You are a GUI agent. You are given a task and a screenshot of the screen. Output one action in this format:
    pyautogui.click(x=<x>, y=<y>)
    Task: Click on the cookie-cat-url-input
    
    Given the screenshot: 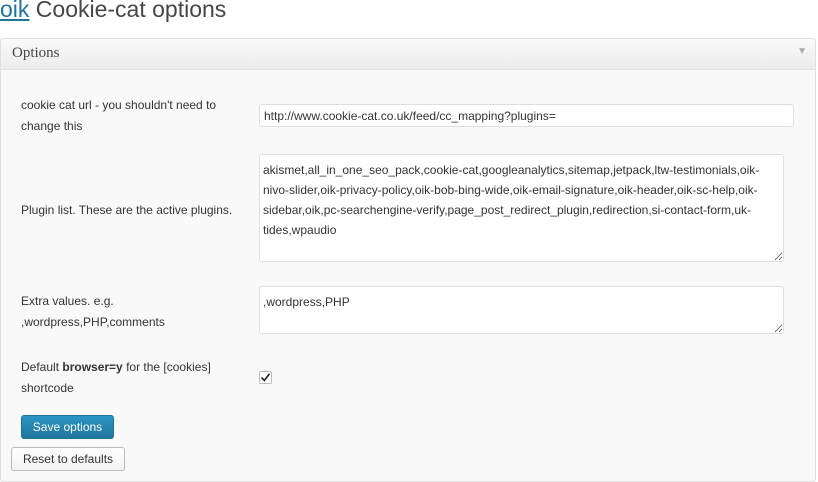 What is the action you would take?
    pyautogui.click(x=526, y=115)
    